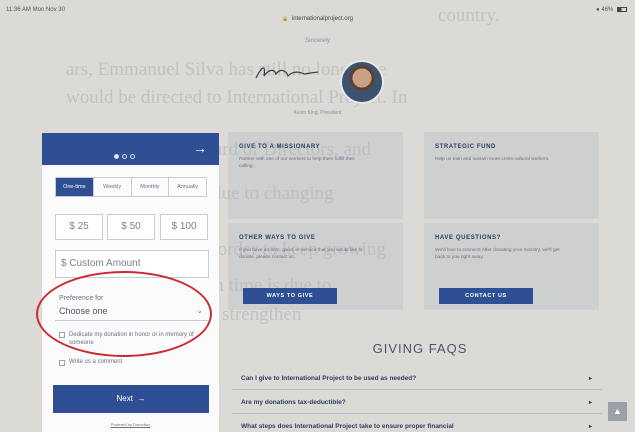 The height and width of the screenshot is (432, 635). Describe the element at coordinates (151, 187) in the screenshot. I see `tab-monthly: Monthly` at that location.